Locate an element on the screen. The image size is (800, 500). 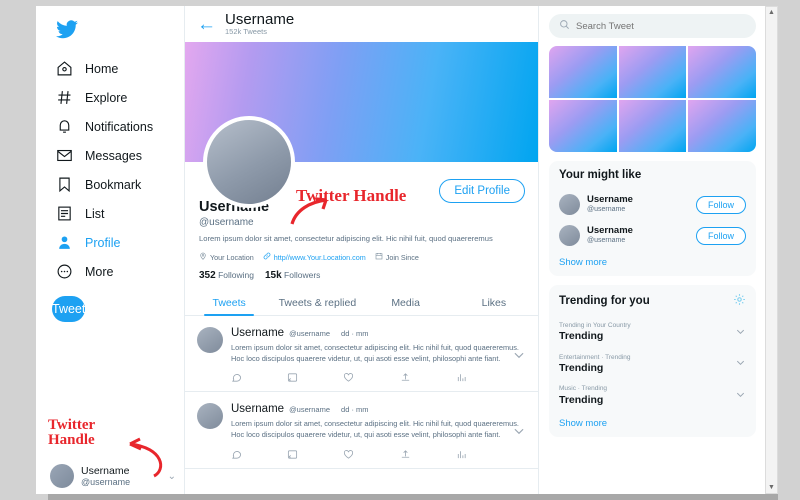
tweet-count: 152k Tweets is located at coordinates (246, 32).